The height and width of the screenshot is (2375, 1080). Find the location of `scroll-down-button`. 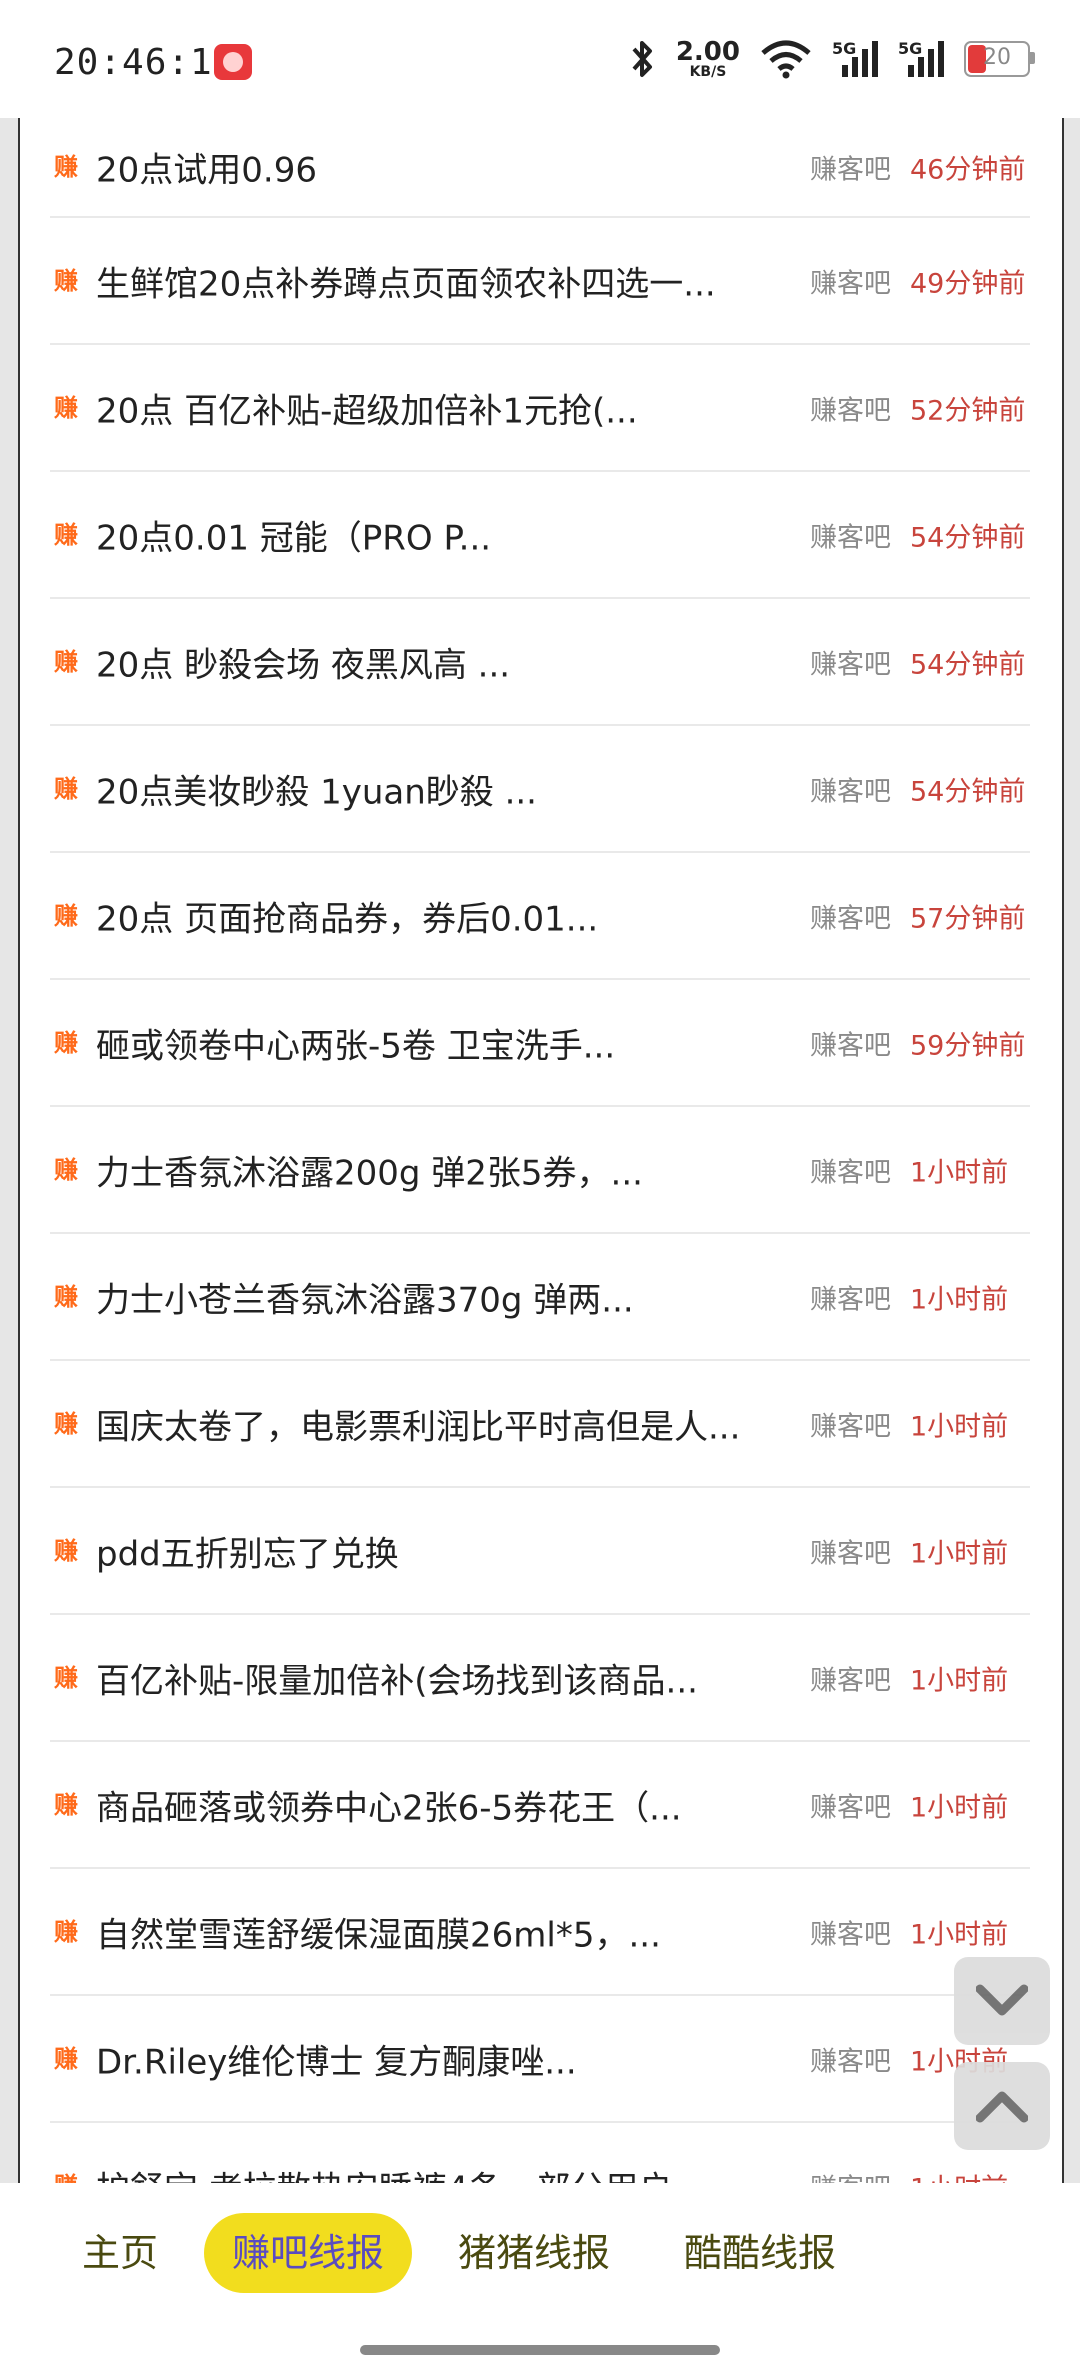

scroll-down-button is located at coordinates (1002, 2001).